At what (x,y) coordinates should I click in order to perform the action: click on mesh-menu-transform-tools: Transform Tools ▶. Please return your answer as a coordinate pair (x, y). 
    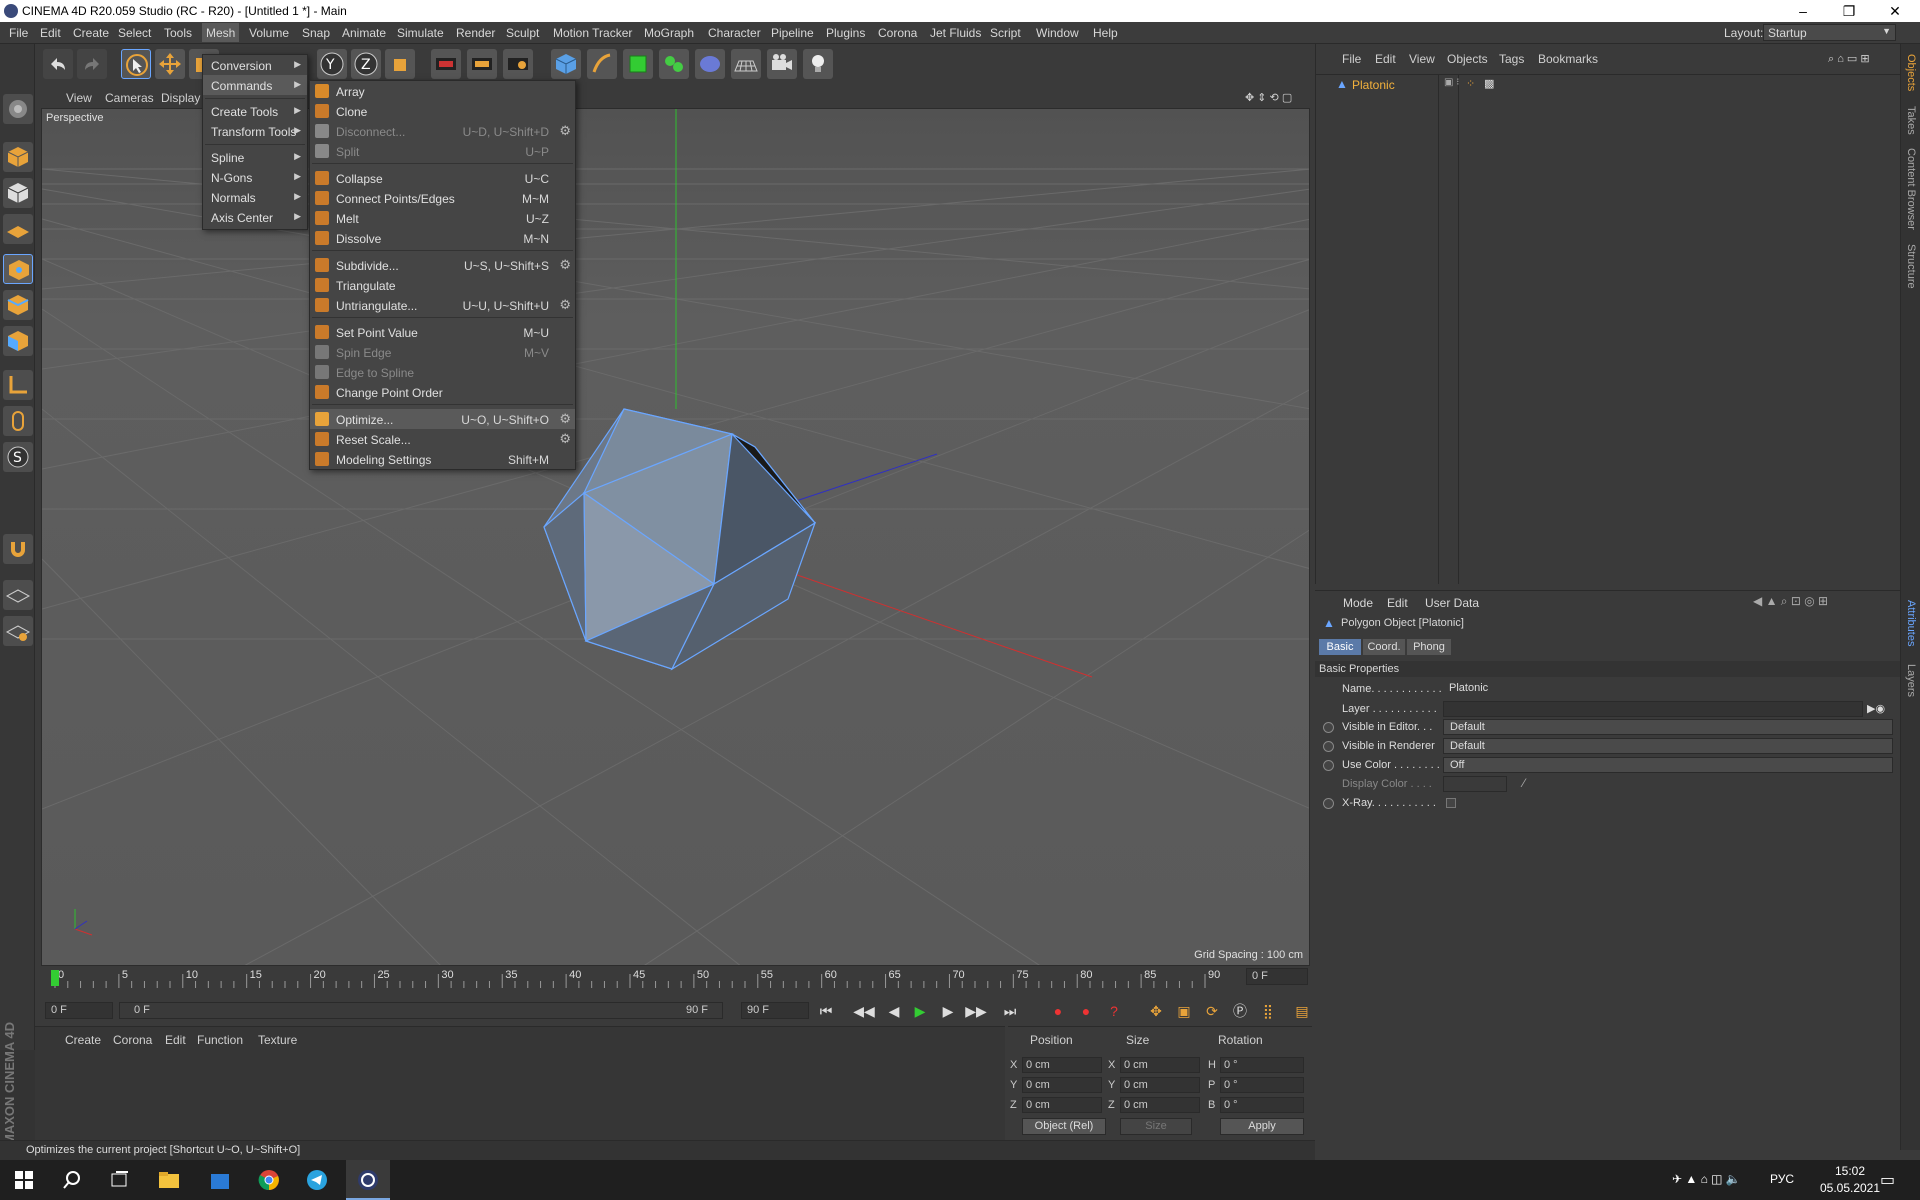
    Looking at the image, I should click on (255, 131).